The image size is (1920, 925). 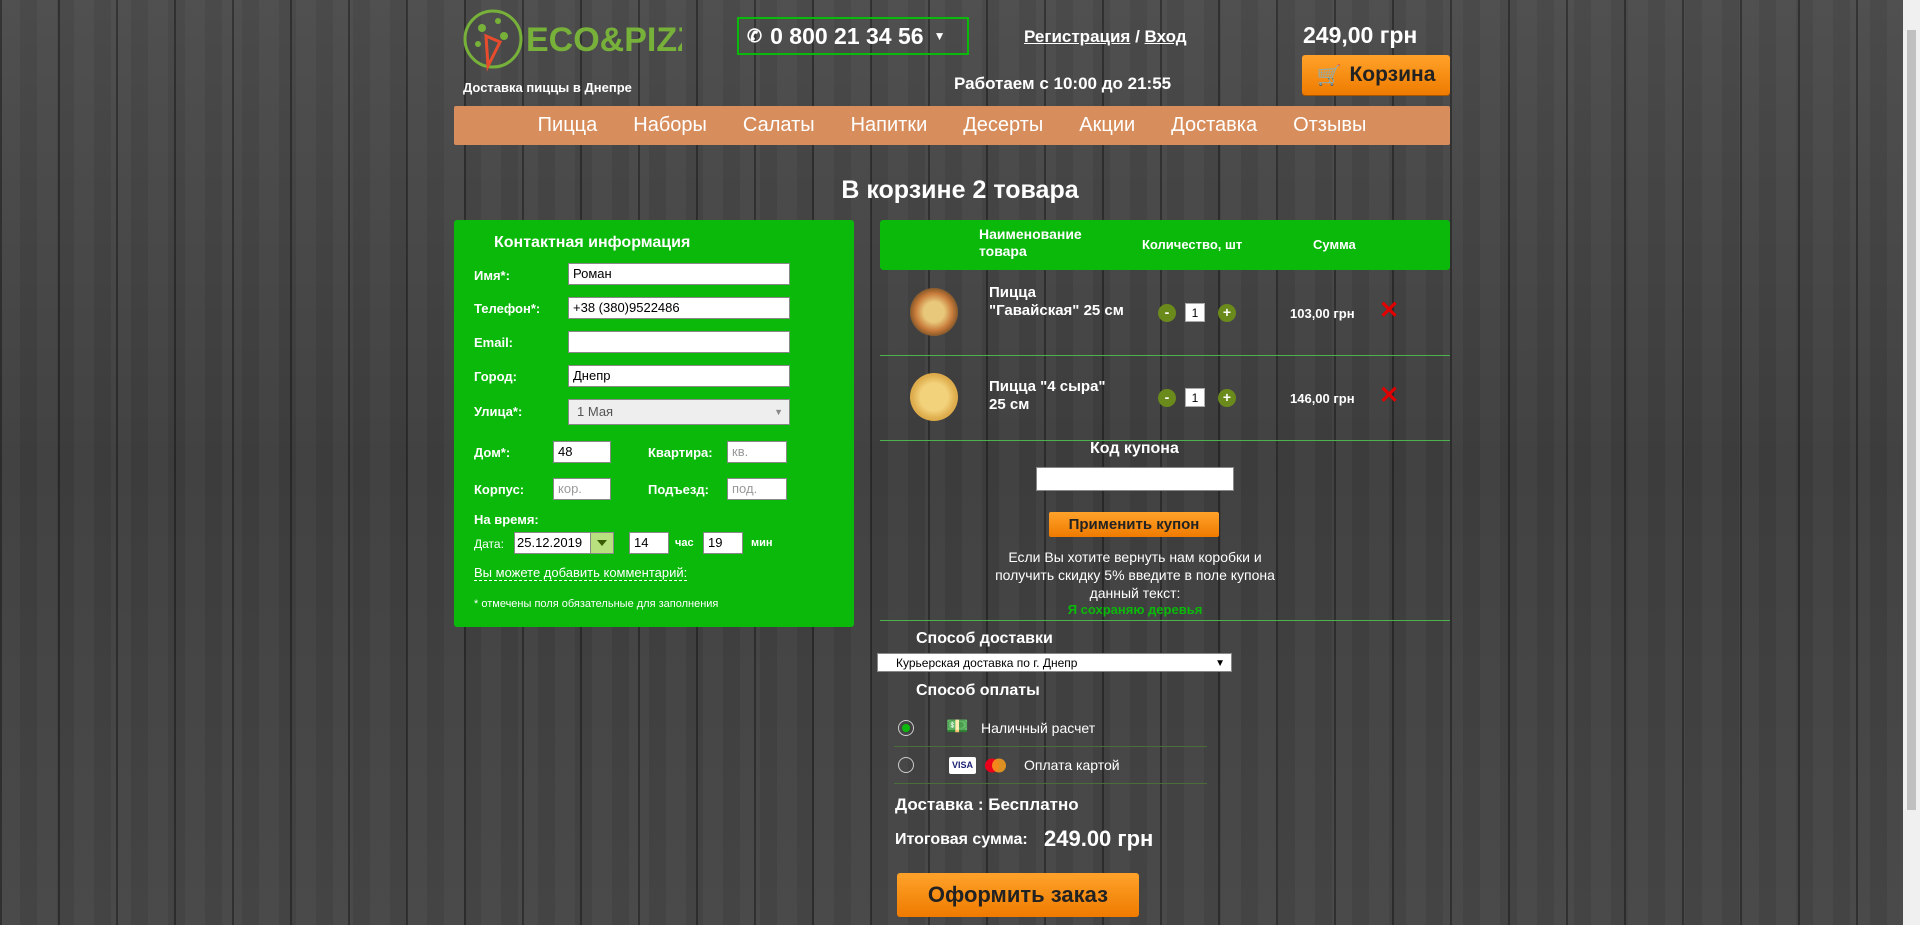 I want to click on city-label: Город:, so click(x=495, y=376).